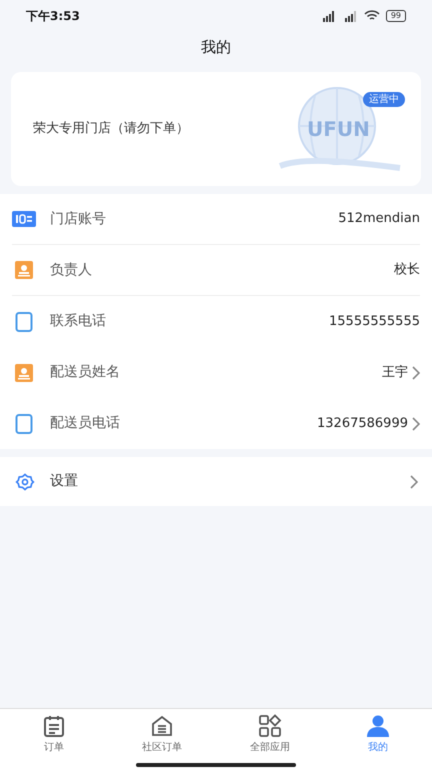  I want to click on tab-item: 全部应用, so click(270, 732).